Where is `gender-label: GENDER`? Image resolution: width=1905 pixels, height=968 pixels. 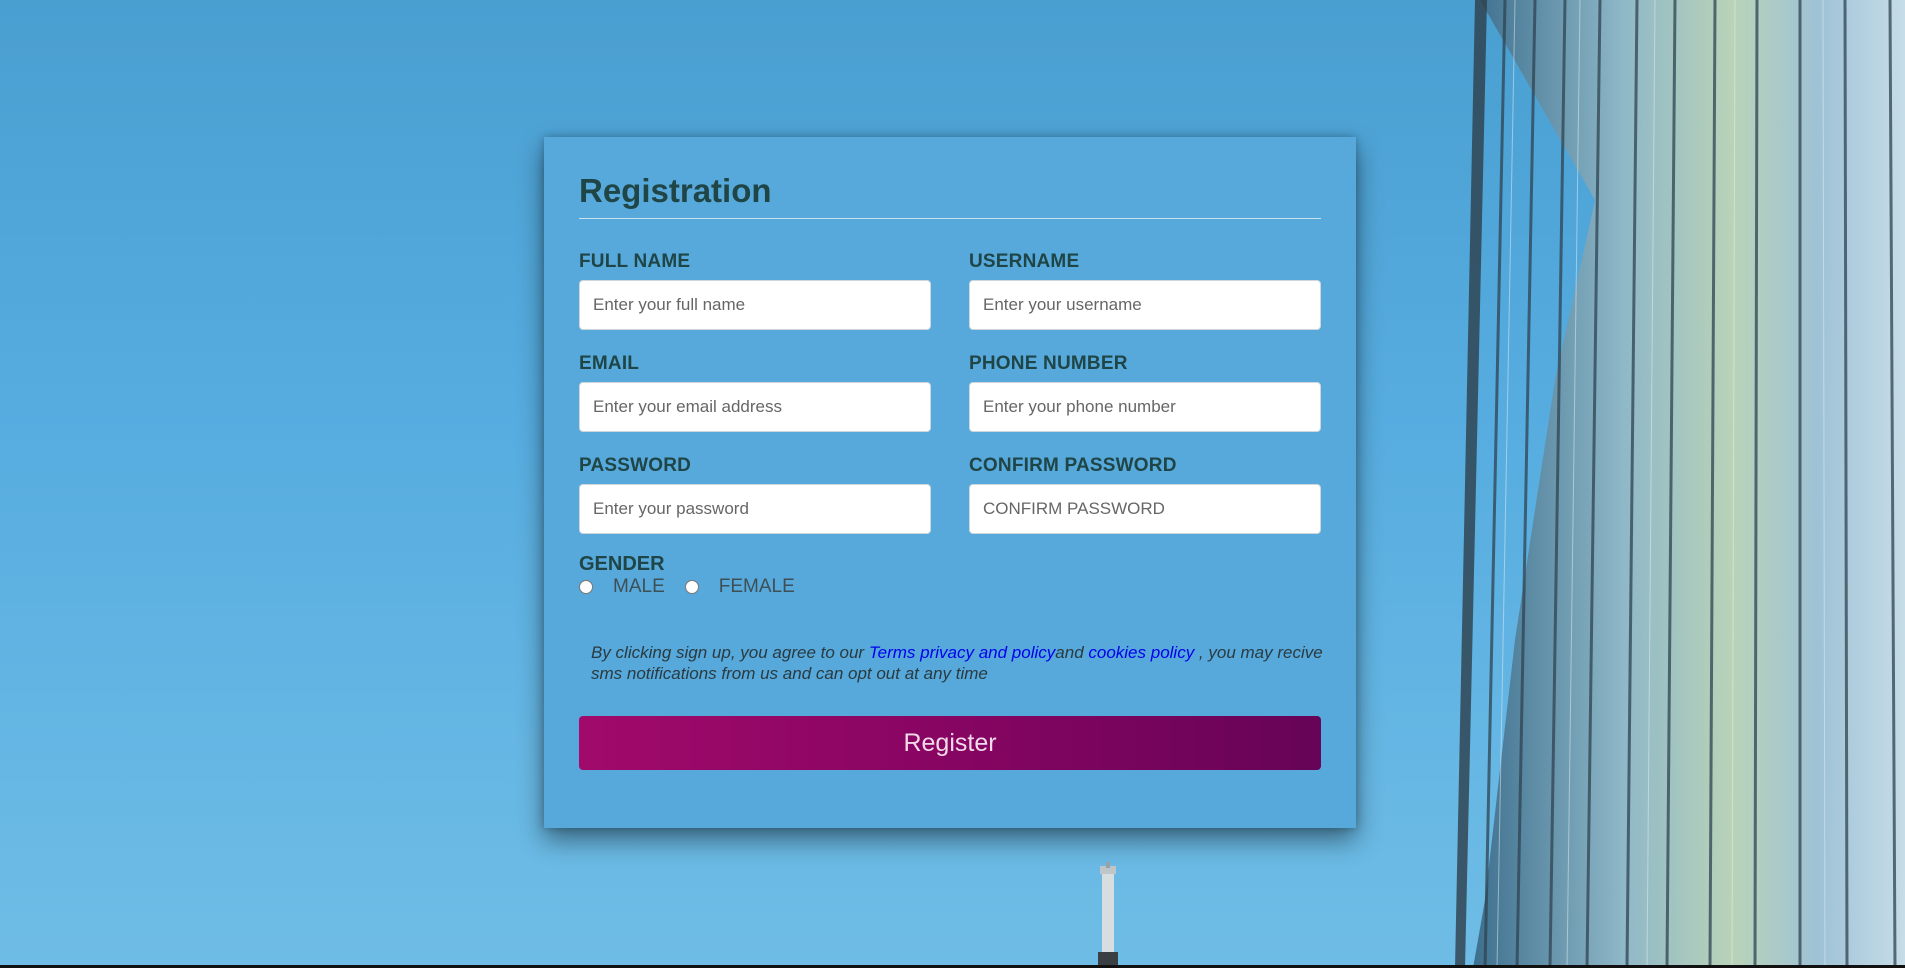
gender-label: GENDER is located at coordinates (622, 564).